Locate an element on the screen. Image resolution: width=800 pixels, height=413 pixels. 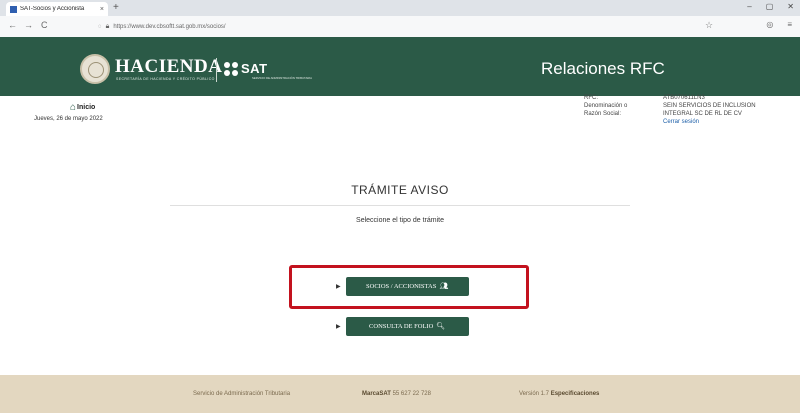
socios-button-label: SOCIOS / ACCIONISTAS is located at coordinates (401, 286).